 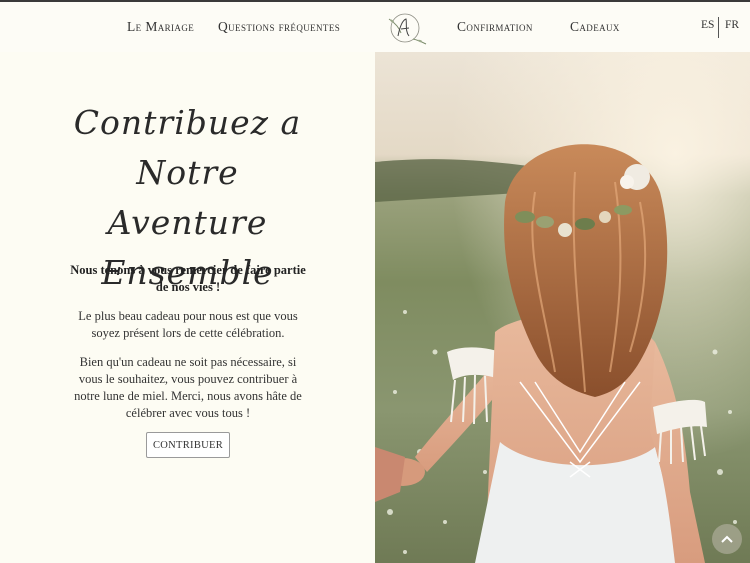 I want to click on title-line-2: Notre Aventure, so click(x=187, y=197).